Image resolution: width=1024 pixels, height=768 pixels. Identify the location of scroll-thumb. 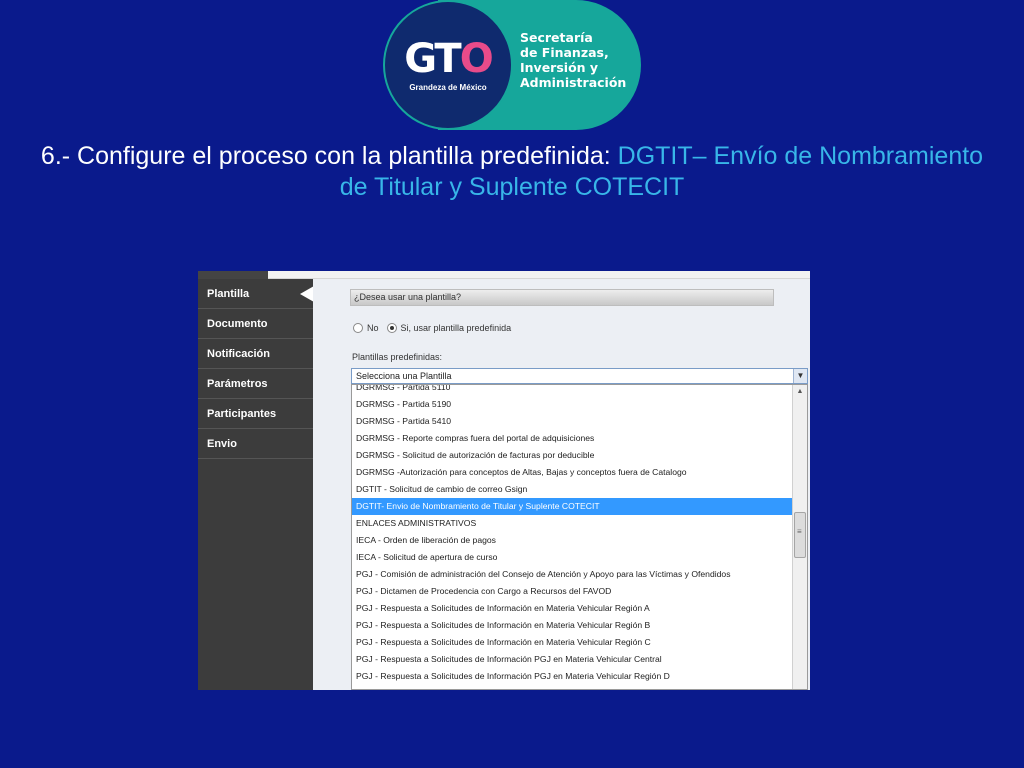
(800, 535).